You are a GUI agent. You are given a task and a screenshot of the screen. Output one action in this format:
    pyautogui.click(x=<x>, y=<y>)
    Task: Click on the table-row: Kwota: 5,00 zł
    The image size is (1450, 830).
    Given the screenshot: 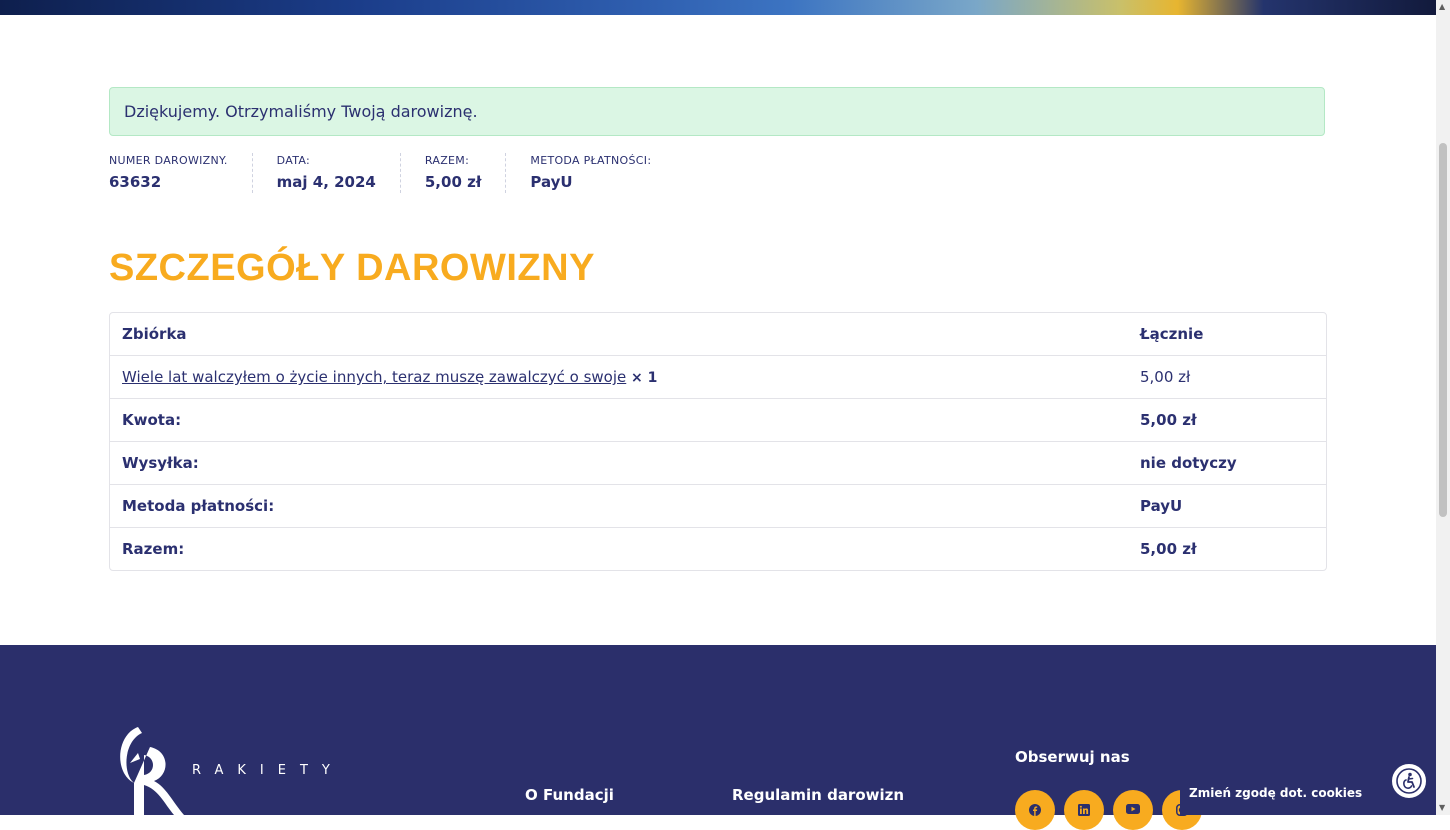 What is the action you would take?
    pyautogui.click(x=718, y=419)
    